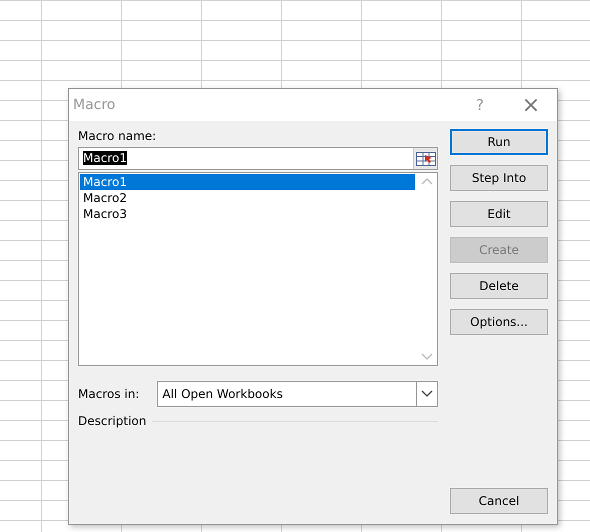  I want to click on dialog-button: Run, so click(499, 142).